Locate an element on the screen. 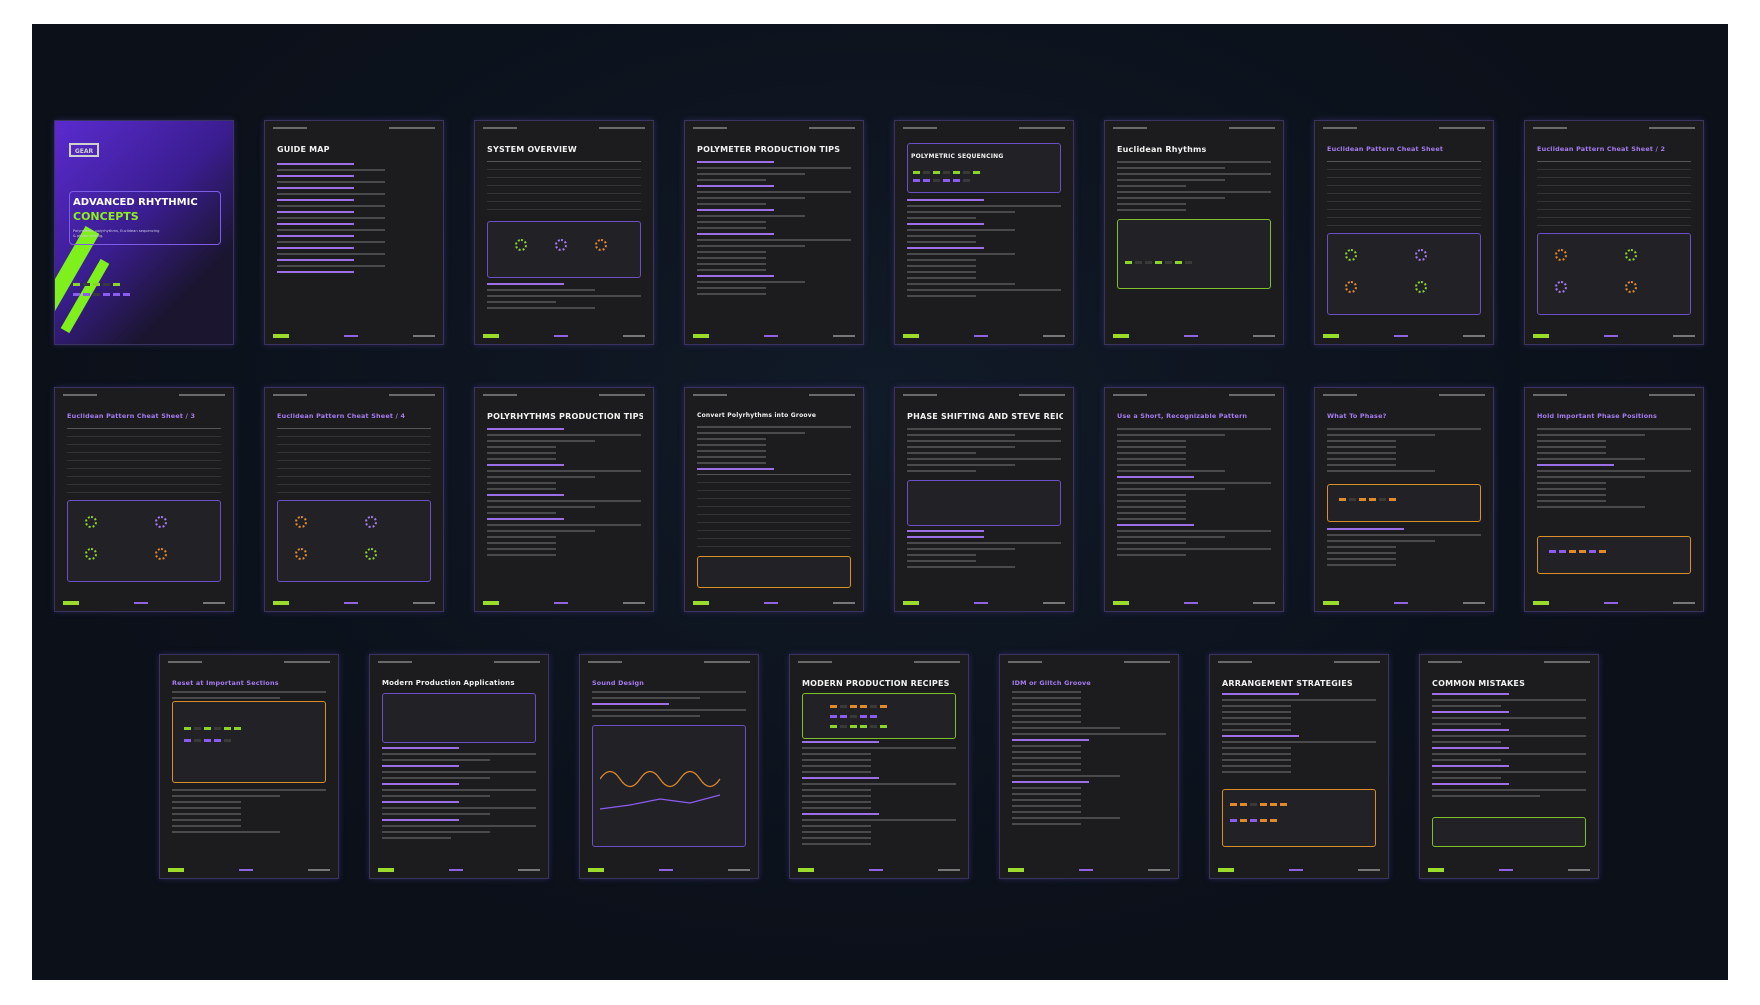  page-euclidean-cheat-4: Euclidean Pattern Cheat Sheet / 4 is located at coordinates (354, 499).